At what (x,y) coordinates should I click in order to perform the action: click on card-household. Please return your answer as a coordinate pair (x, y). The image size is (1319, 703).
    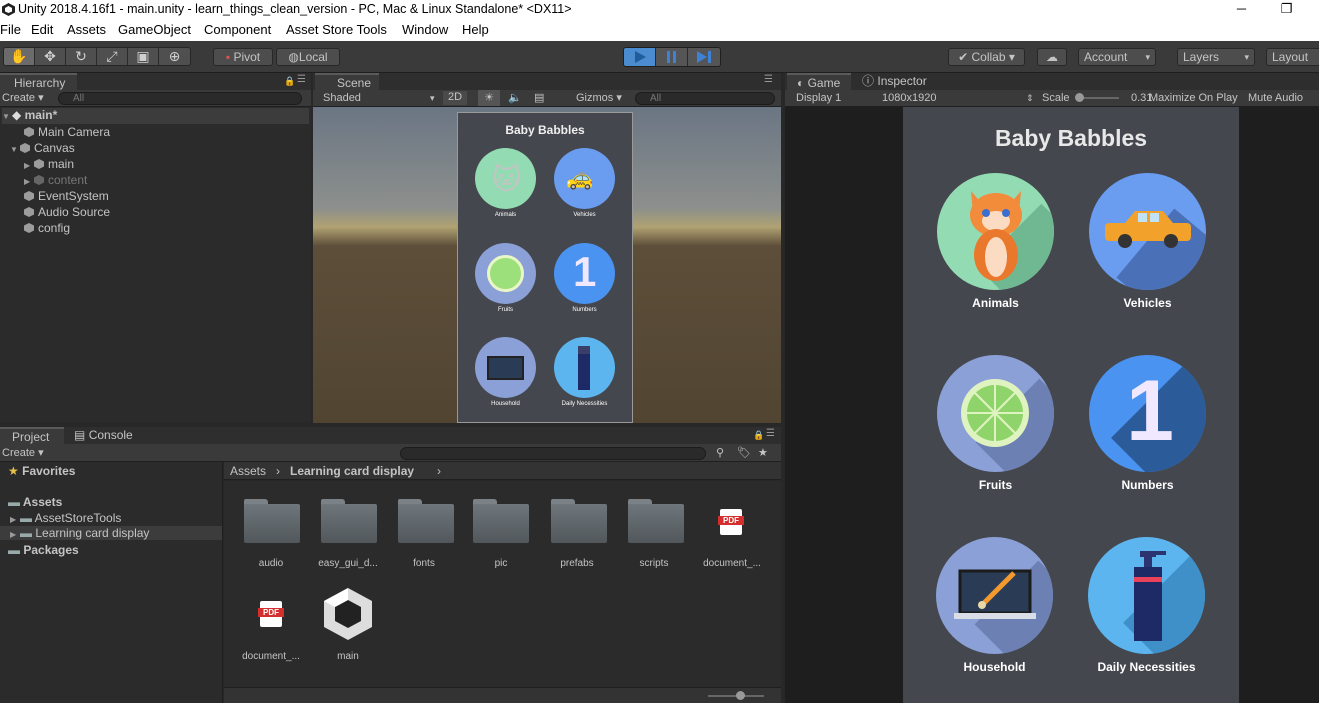
    Looking at the image, I should click on (994, 595).